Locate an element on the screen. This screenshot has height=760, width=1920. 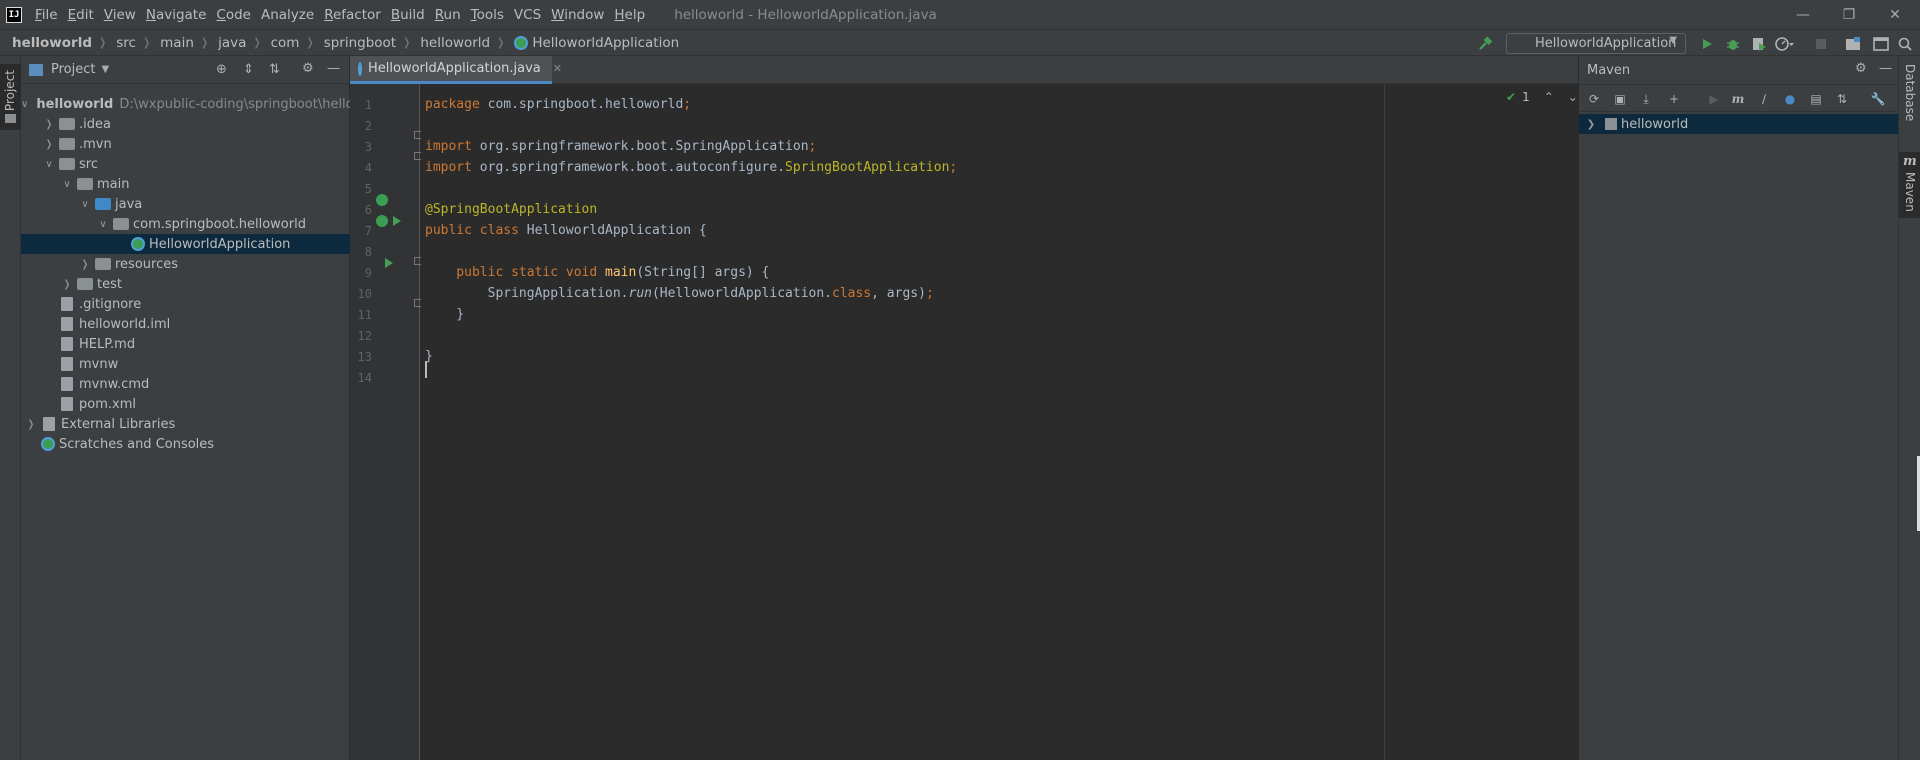
close-tab-icon: ✕ is located at coordinates (557, 68).